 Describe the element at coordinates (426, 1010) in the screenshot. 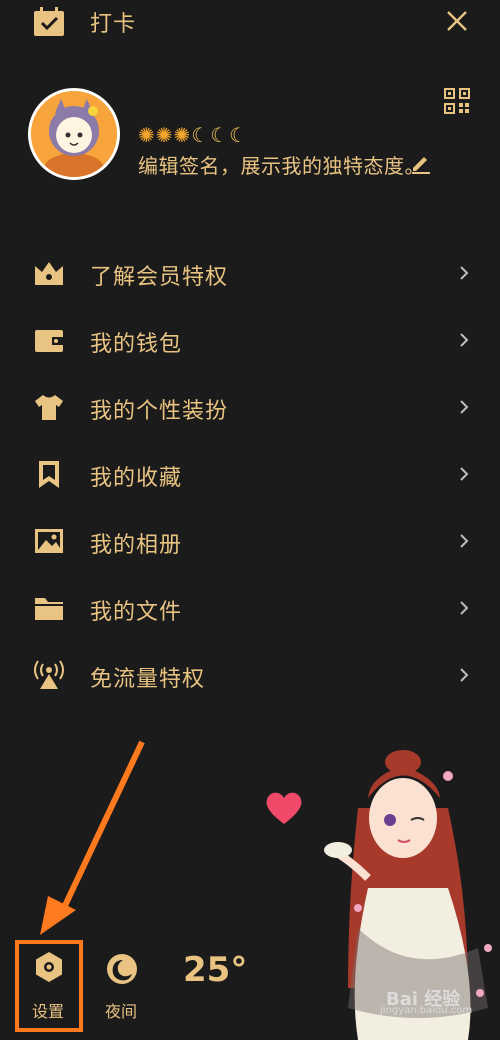

I see `watermark-url: jingyan.baidu.com` at that location.